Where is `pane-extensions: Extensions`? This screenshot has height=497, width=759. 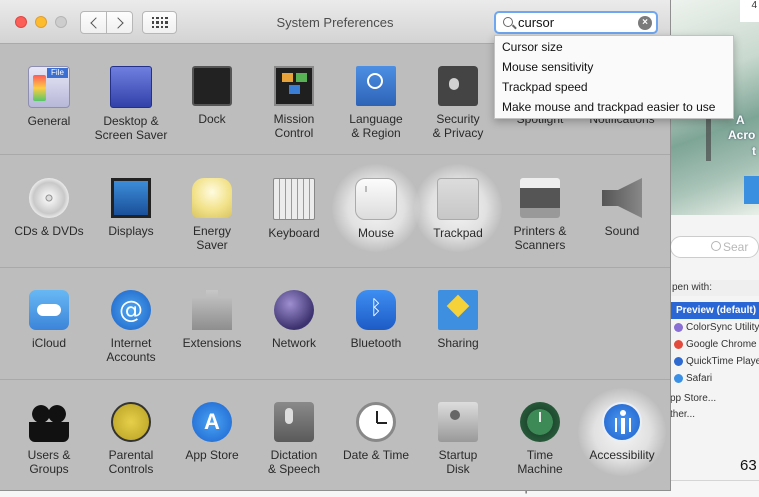
pane-extensions: Extensions is located at coordinates (212, 320).